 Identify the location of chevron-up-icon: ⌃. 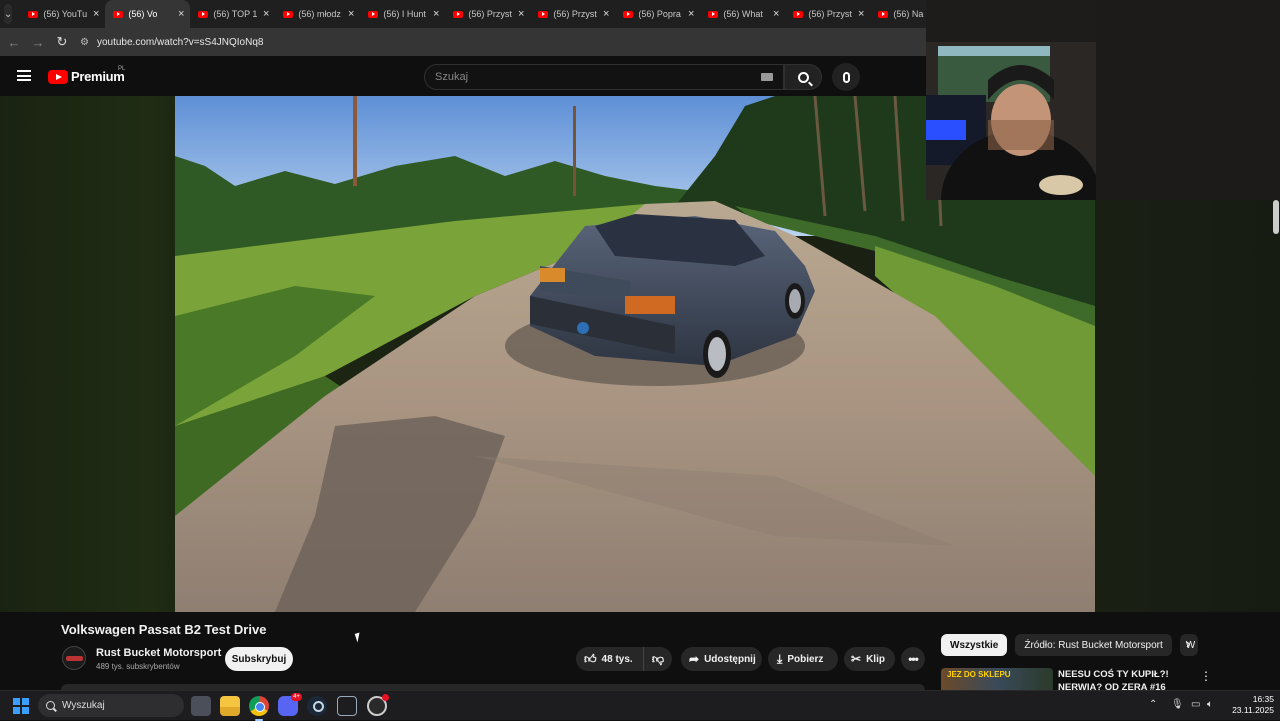
(1153, 704).